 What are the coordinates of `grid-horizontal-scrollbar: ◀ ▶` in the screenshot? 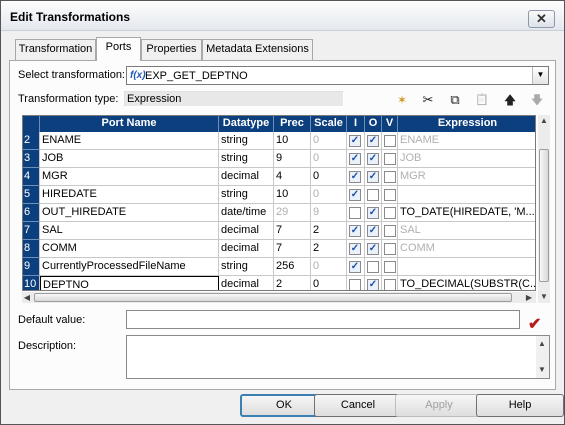 It's located at (279, 297).